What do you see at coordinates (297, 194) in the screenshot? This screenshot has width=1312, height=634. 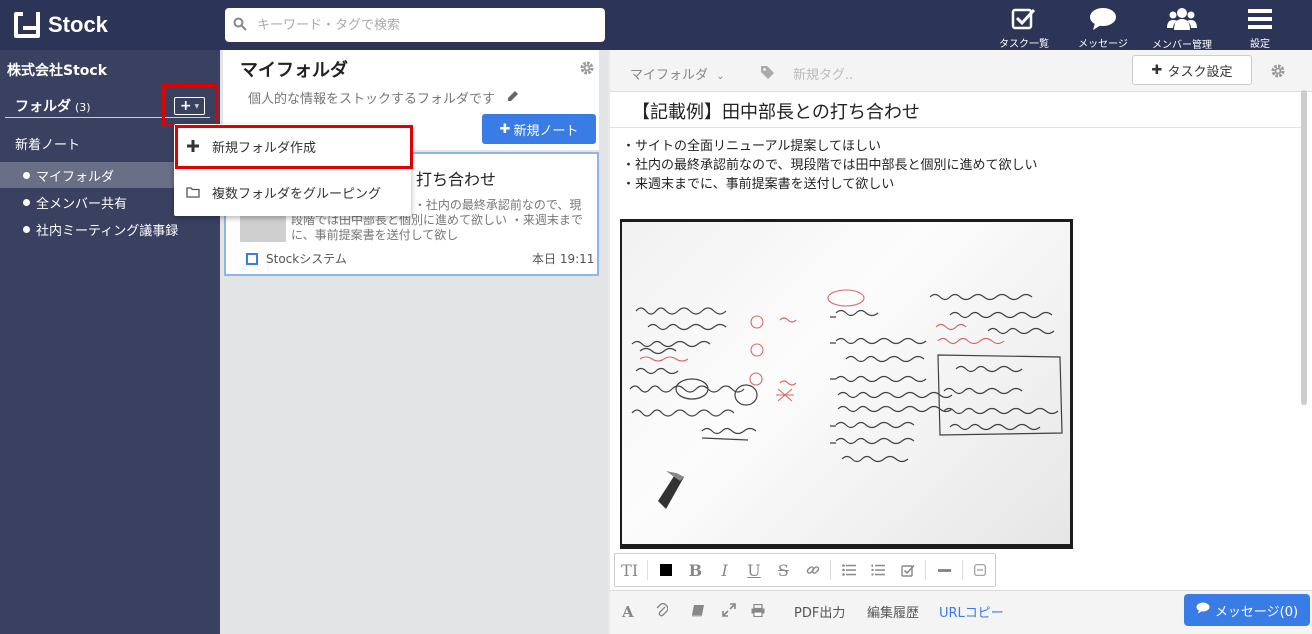 I see `menu-item-label: 複数フォルダをグルーピング` at bounding box center [297, 194].